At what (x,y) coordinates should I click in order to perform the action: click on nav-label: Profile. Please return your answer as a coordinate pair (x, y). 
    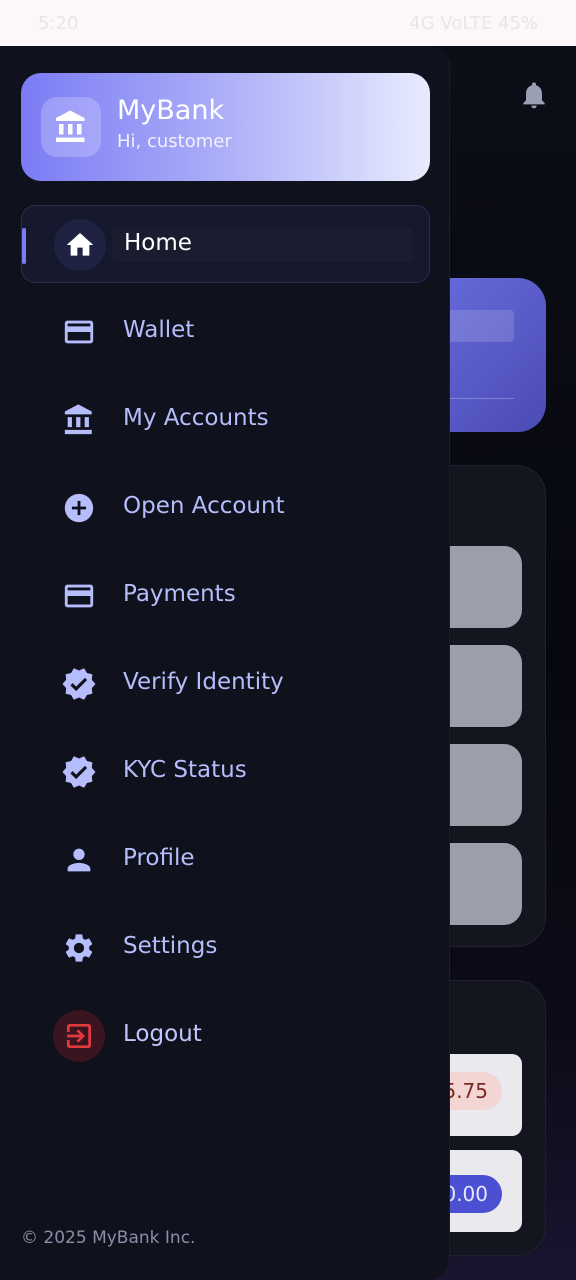
    Looking at the image, I should click on (159, 858).